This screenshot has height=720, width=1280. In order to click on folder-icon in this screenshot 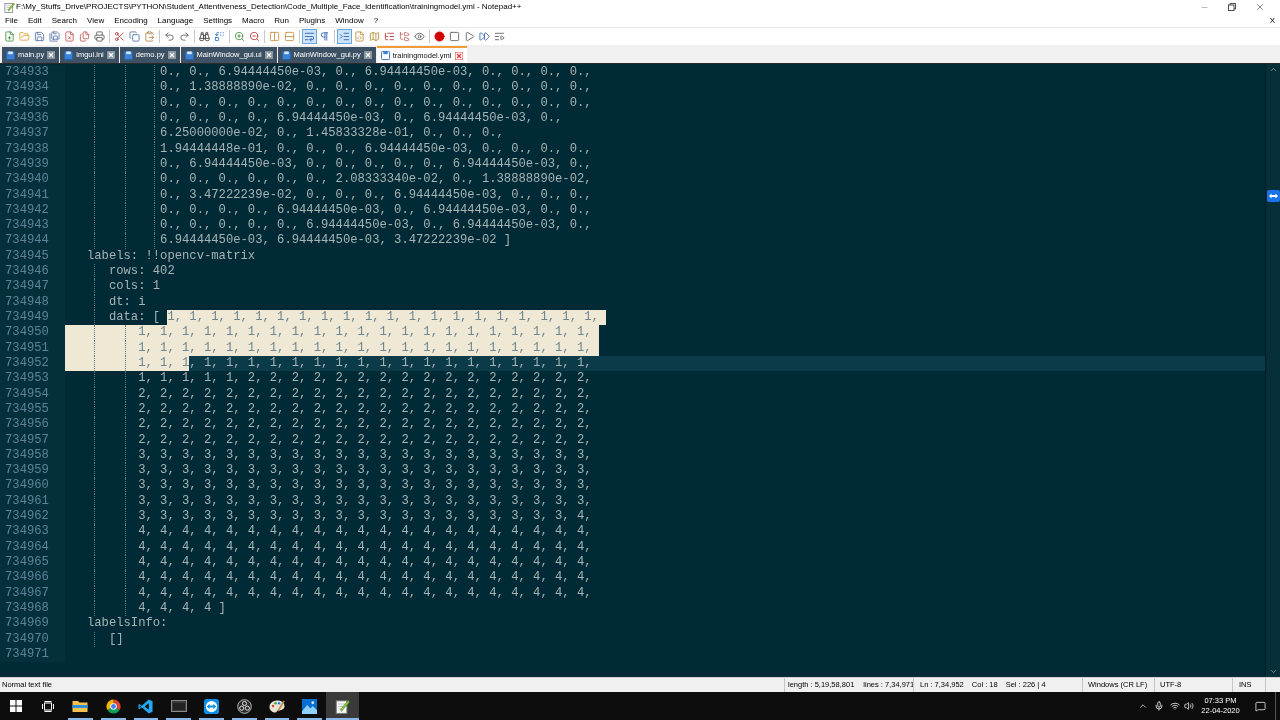, I will do `click(24, 36)`.